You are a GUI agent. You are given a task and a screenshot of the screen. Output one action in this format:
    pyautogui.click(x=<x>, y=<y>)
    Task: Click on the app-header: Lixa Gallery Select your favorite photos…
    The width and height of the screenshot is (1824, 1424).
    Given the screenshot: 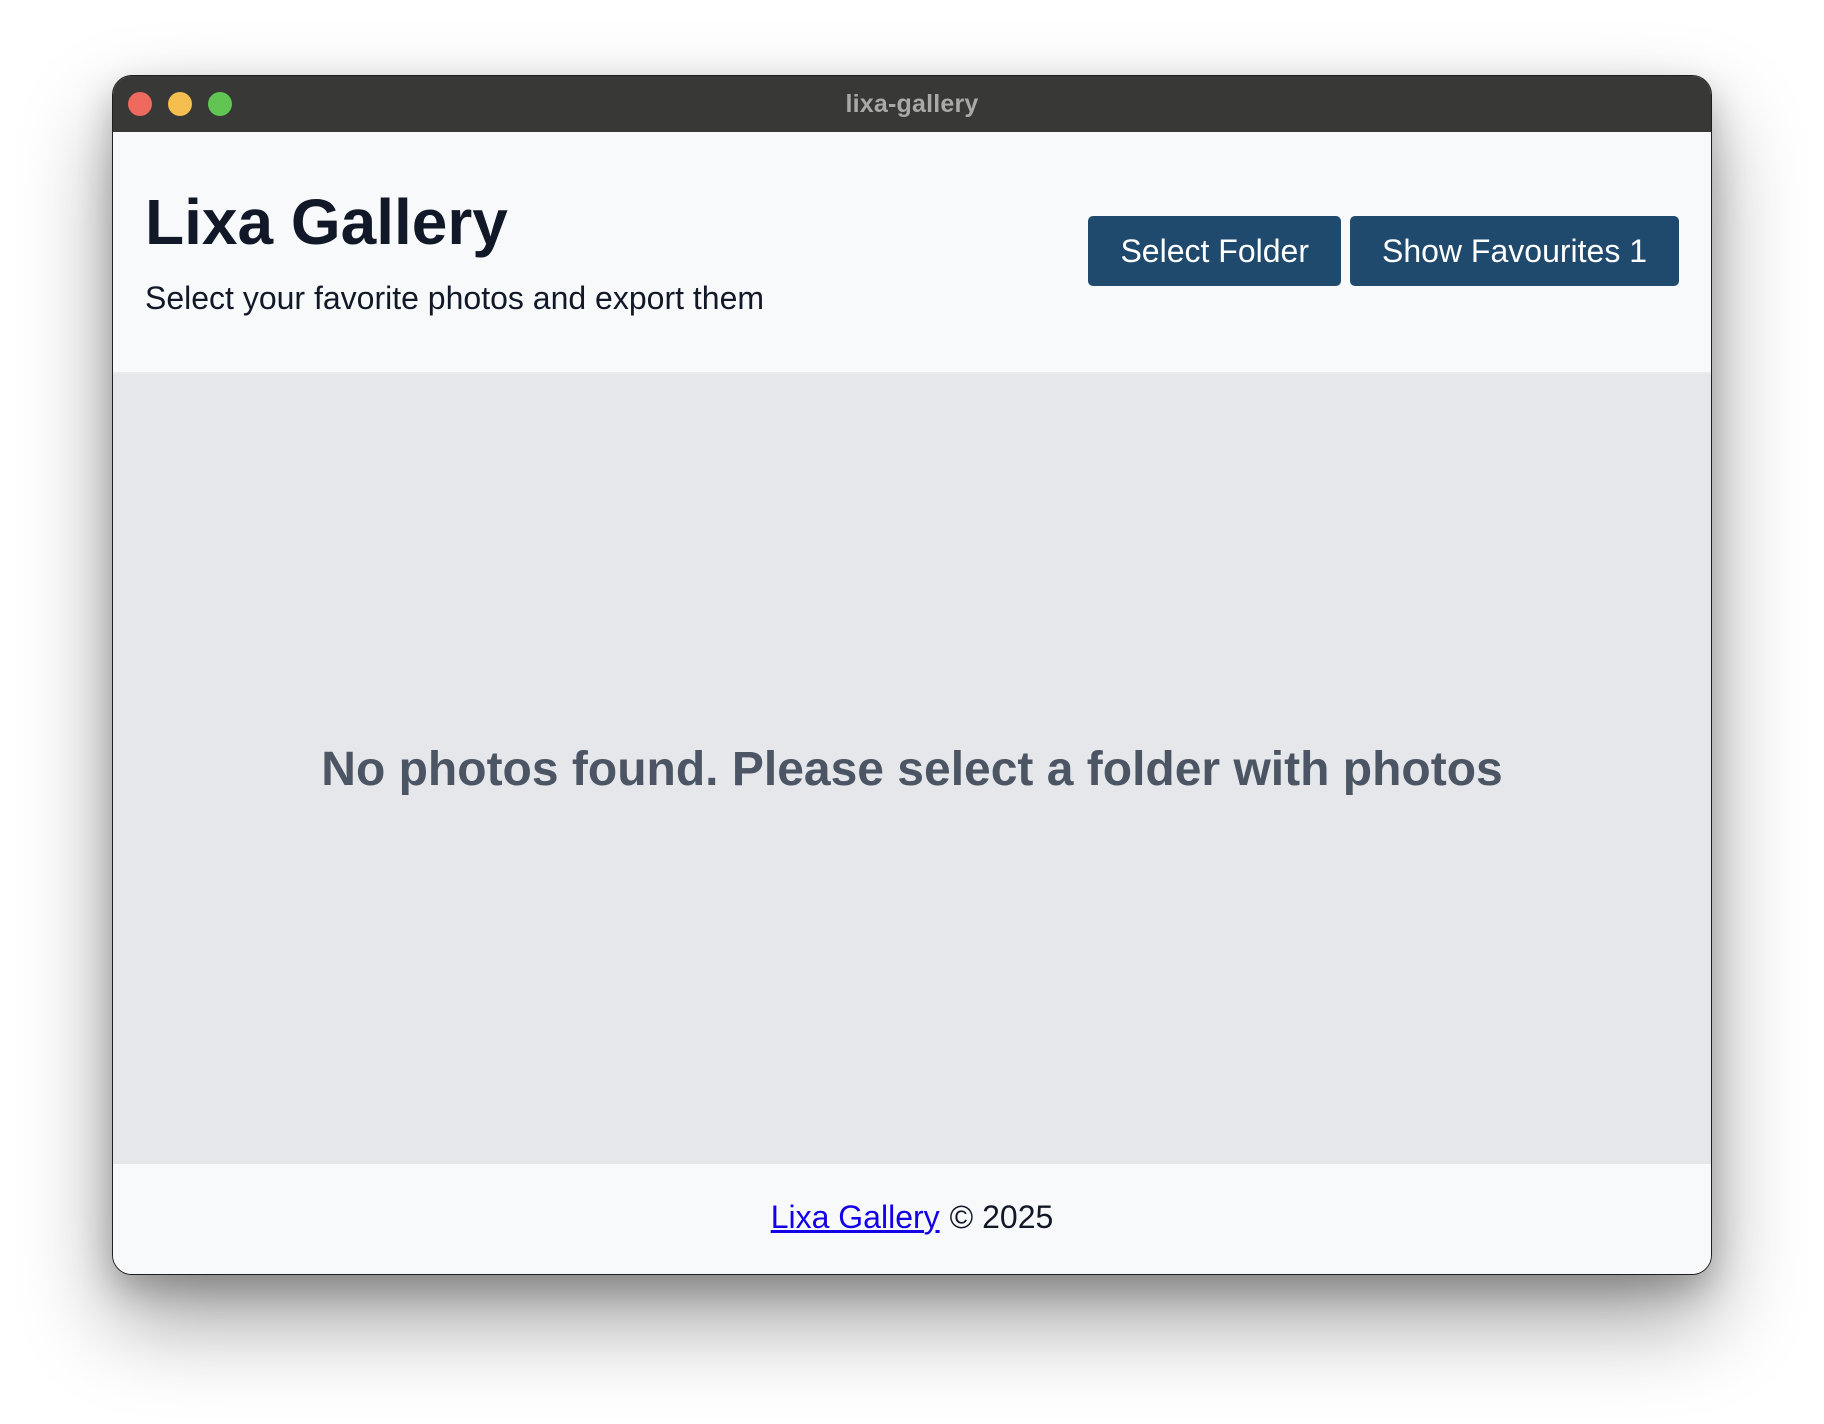 What is the action you would take?
    pyautogui.click(x=912, y=253)
    